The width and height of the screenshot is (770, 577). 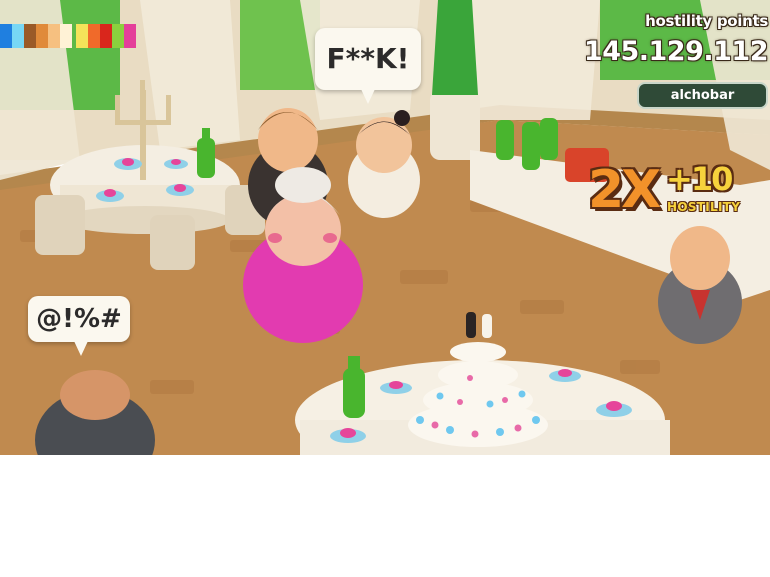 I want to click on topiary-pot, so click(x=455, y=125).